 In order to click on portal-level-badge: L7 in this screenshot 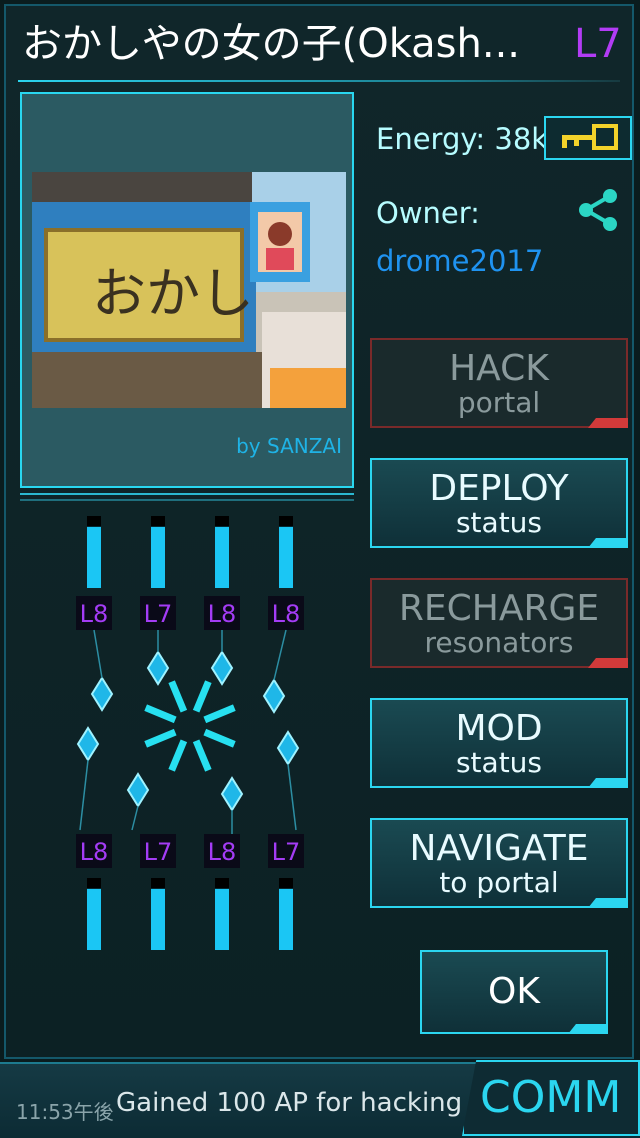, I will do `click(598, 44)`.